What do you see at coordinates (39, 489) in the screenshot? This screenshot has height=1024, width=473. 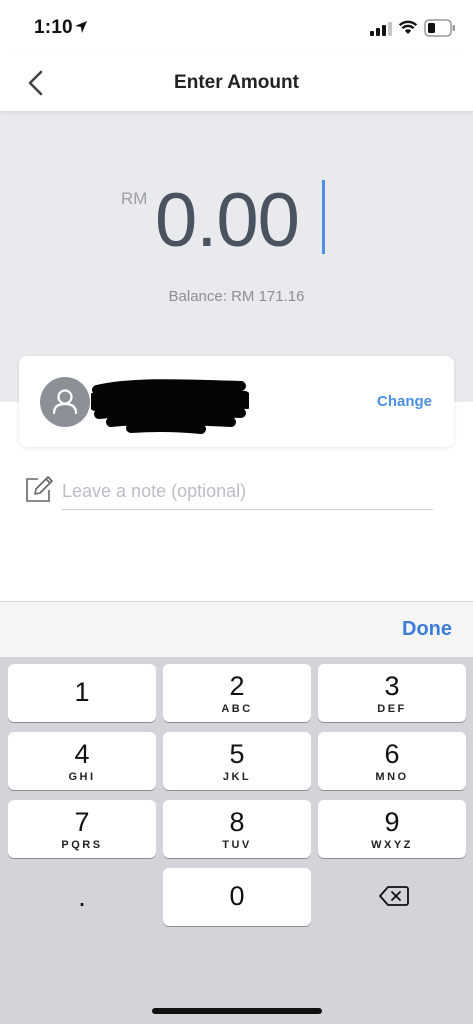 I see `pencil-note-icon` at bounding box center [39, 489].